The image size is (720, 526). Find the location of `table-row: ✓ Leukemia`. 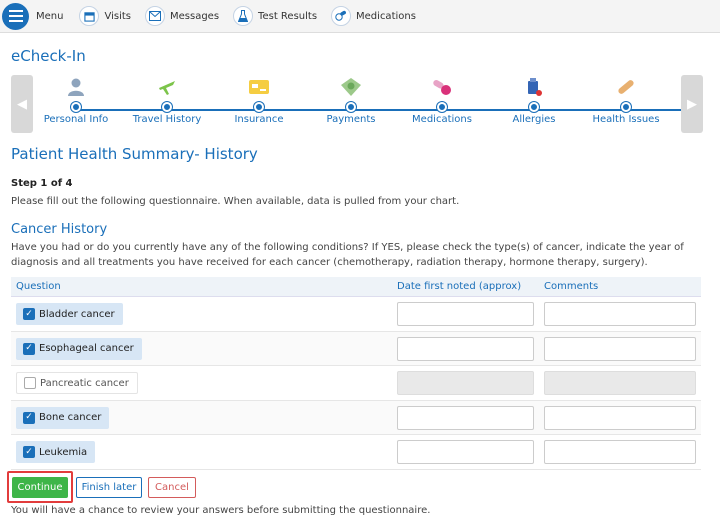

table-row: ✓ Leukemia is located at coordinates (356, 452).